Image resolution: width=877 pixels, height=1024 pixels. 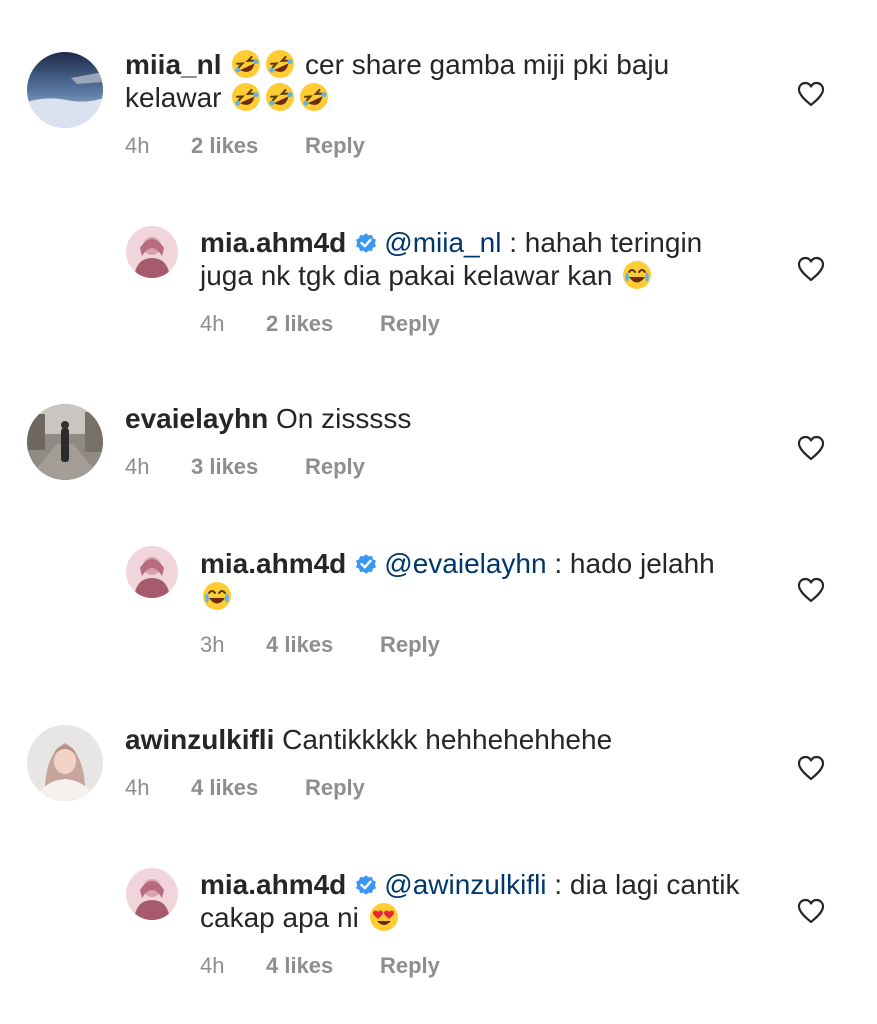 What do you see at coordinates (445, 418) in the screenshot?
I see `comment-body: evaielayhn On zisssss` at bounding box center [445, 418].